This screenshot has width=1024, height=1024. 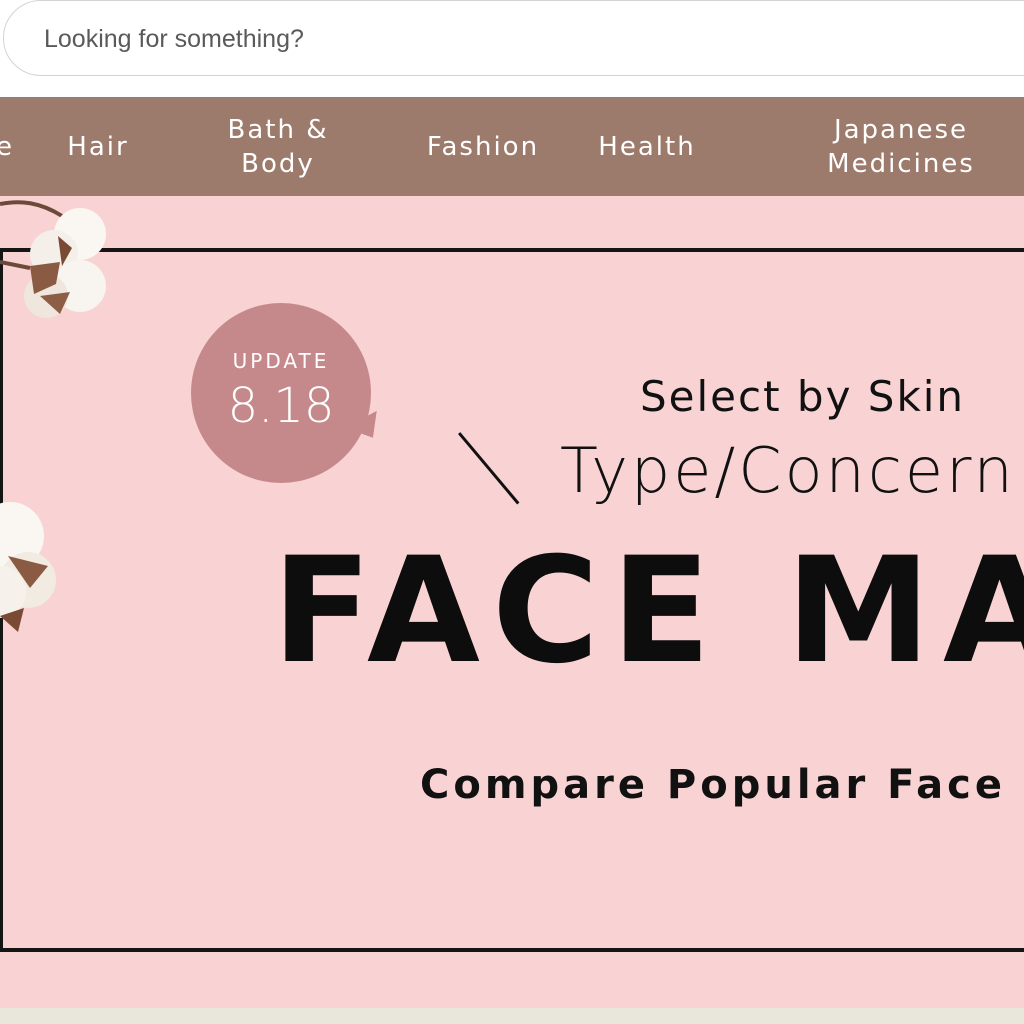 What do you see at coordinates (512, 250) in the screenshot?
I see `frame-top-line` at bounding box center [512, 250].